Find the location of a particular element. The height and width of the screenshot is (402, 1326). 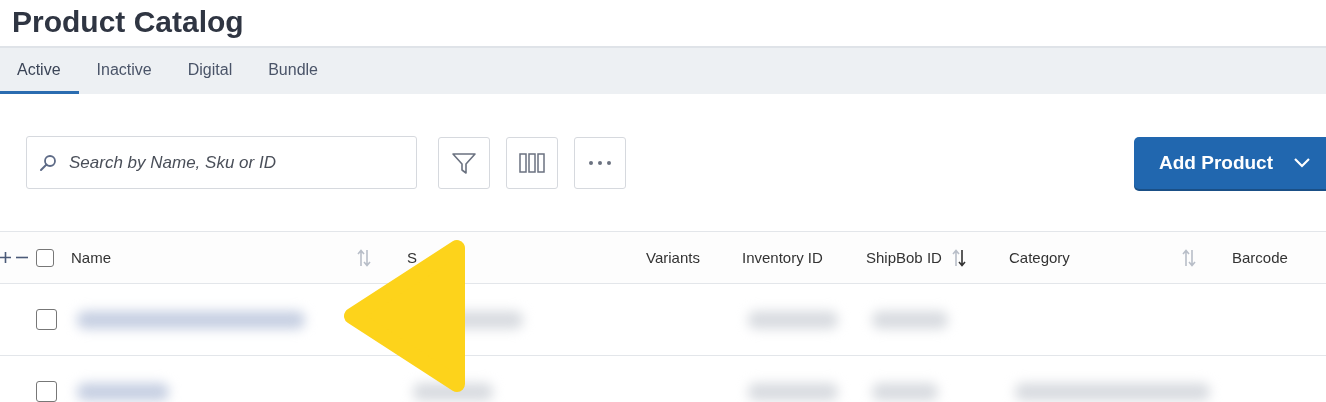

blurred-text is located at coordinates (905, 391).